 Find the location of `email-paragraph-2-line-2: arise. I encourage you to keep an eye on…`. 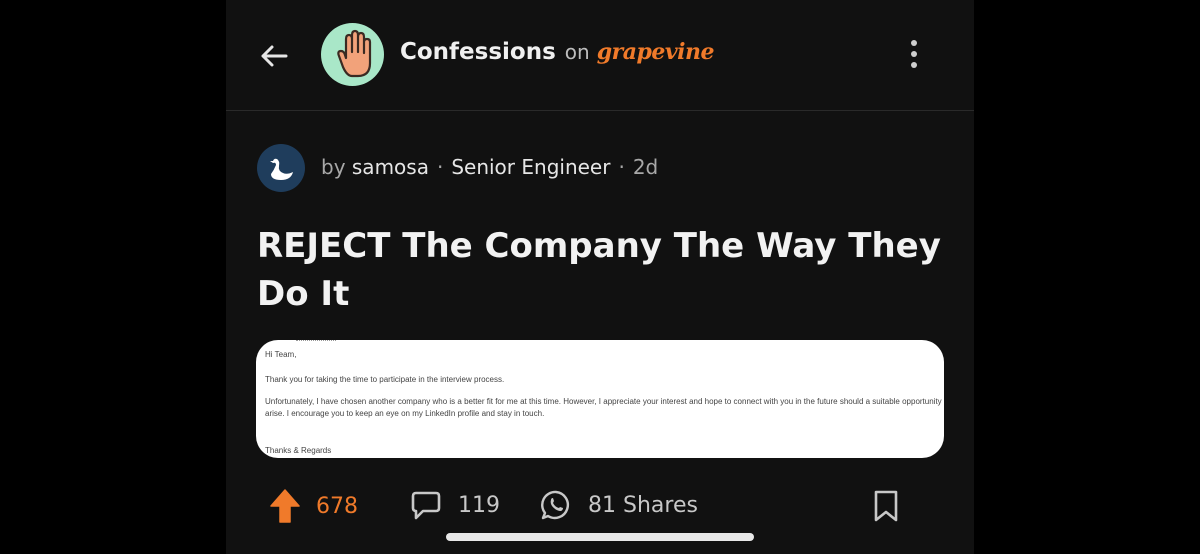

email-paragraph-2-line-2: arise. I encourage you to keep an eye on… is located at coordinates (405, 413).